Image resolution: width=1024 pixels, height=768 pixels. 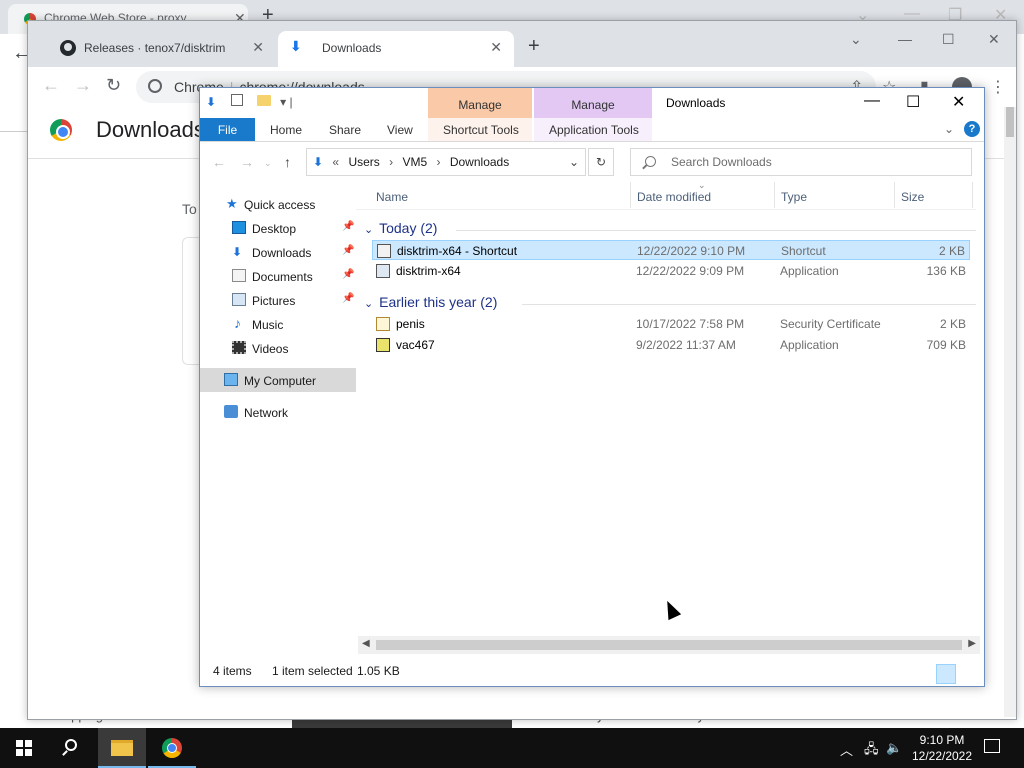 What do you see at coordinates (972, 129) in the screenshot?
I see `help-icon: ?` at bounding box center [972, 129].